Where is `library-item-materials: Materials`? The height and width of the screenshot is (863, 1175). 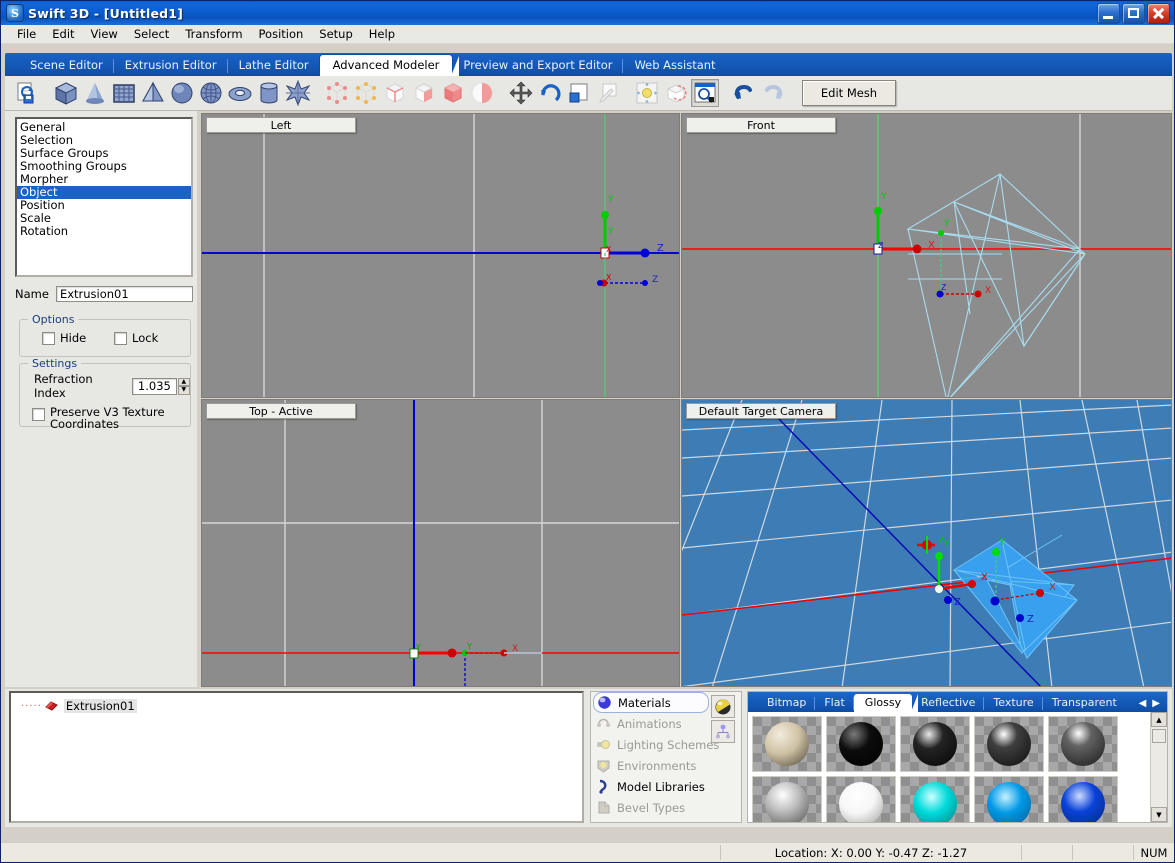
library-item-materials: Materials is located at coordinates (651, 702).